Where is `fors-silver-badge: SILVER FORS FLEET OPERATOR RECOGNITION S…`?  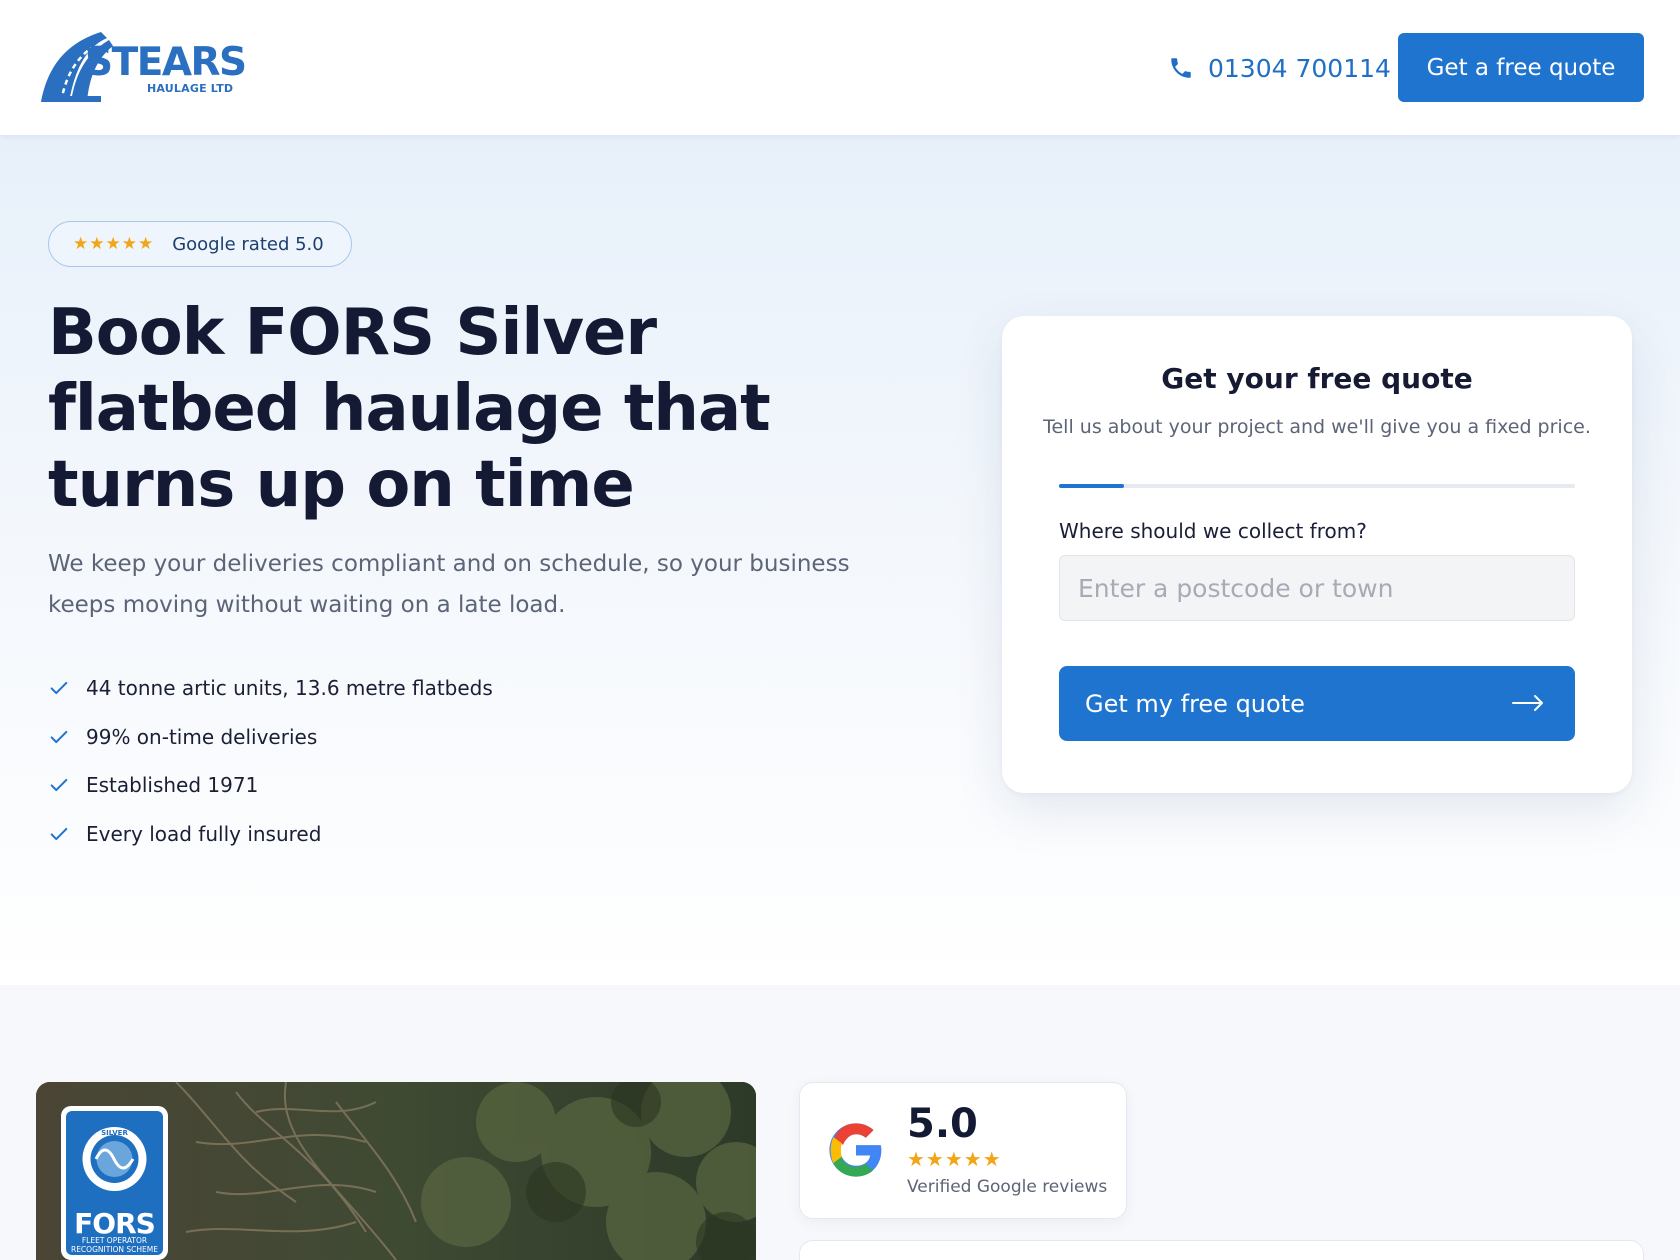 fors-silver-badge: SILVER FORS FLEET OPERATOR RECOGNITION S… is located at coordinates (114, 1183).